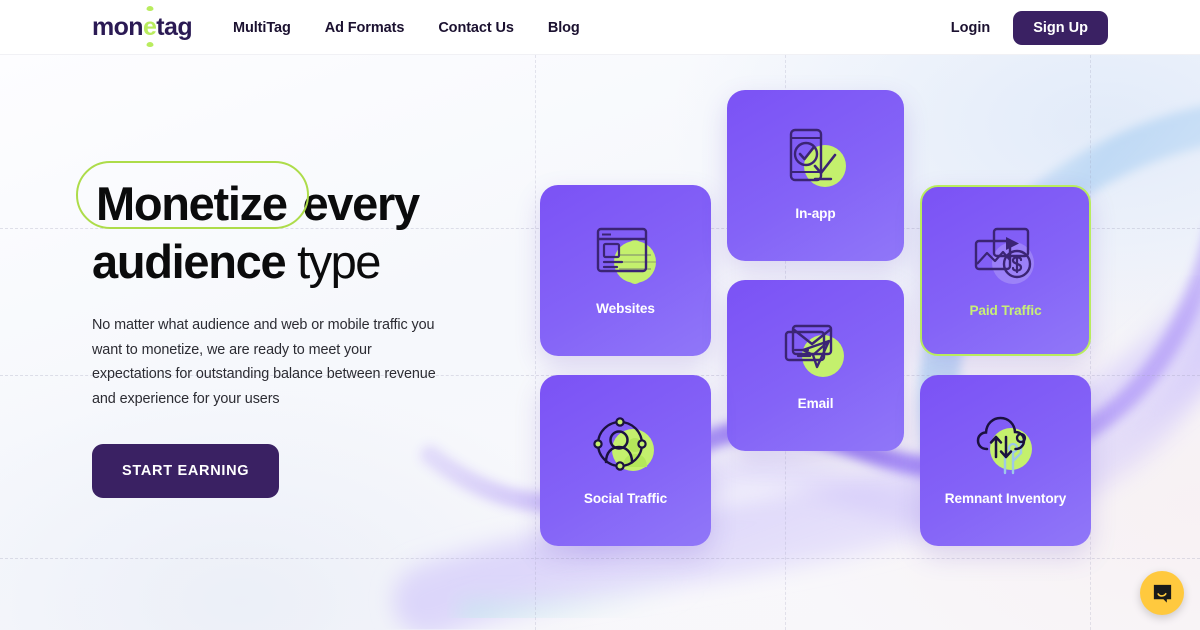 This screenshot has height=630, width=1200. I want to click on nav-item-multitag: MultiTag, so click(262, 28).